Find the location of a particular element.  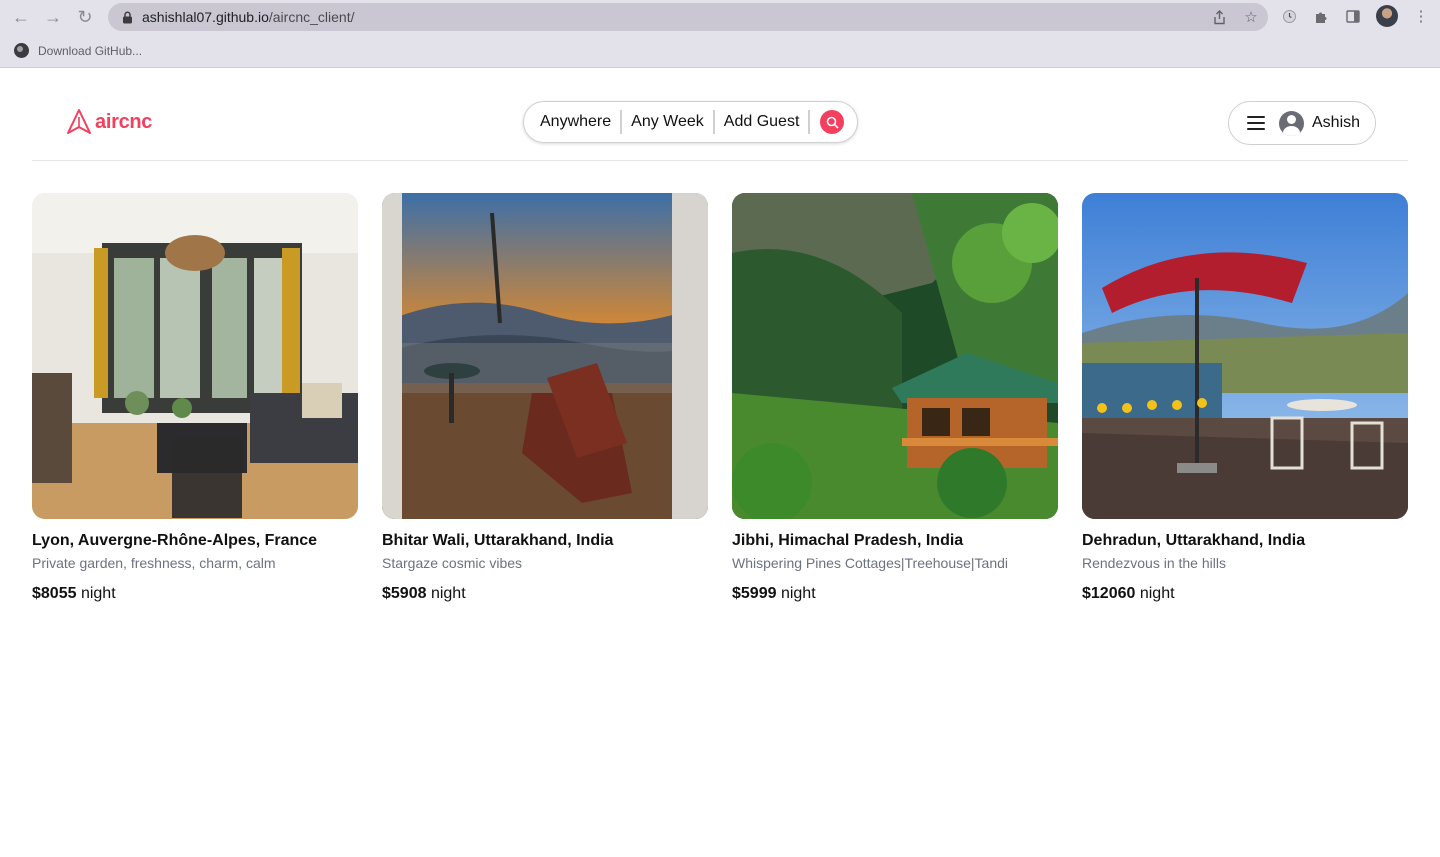

lock-icon is located at coordinates (127, 17).